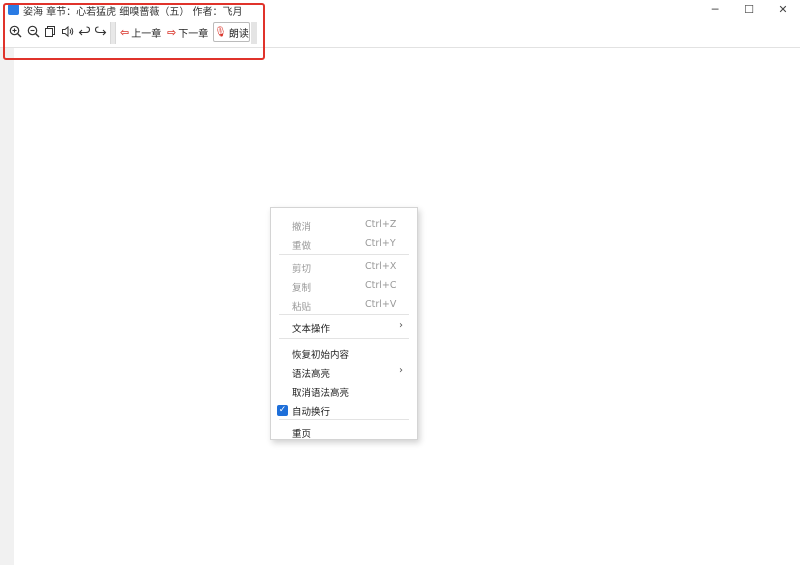  What do you see at coordinates (302, 307) in the screenshot?
I see `menu-item-label: 粘贴` at bounding box center [302, 307].